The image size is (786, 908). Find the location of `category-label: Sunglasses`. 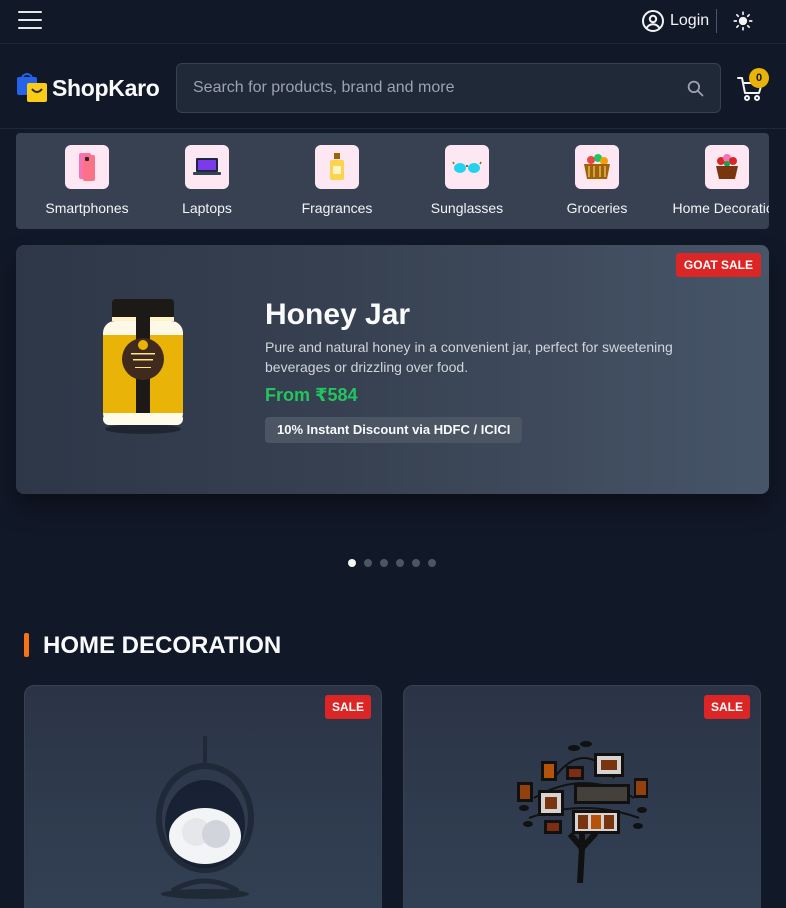

category-label: Sunglasses is located at coordinates (467, 208).